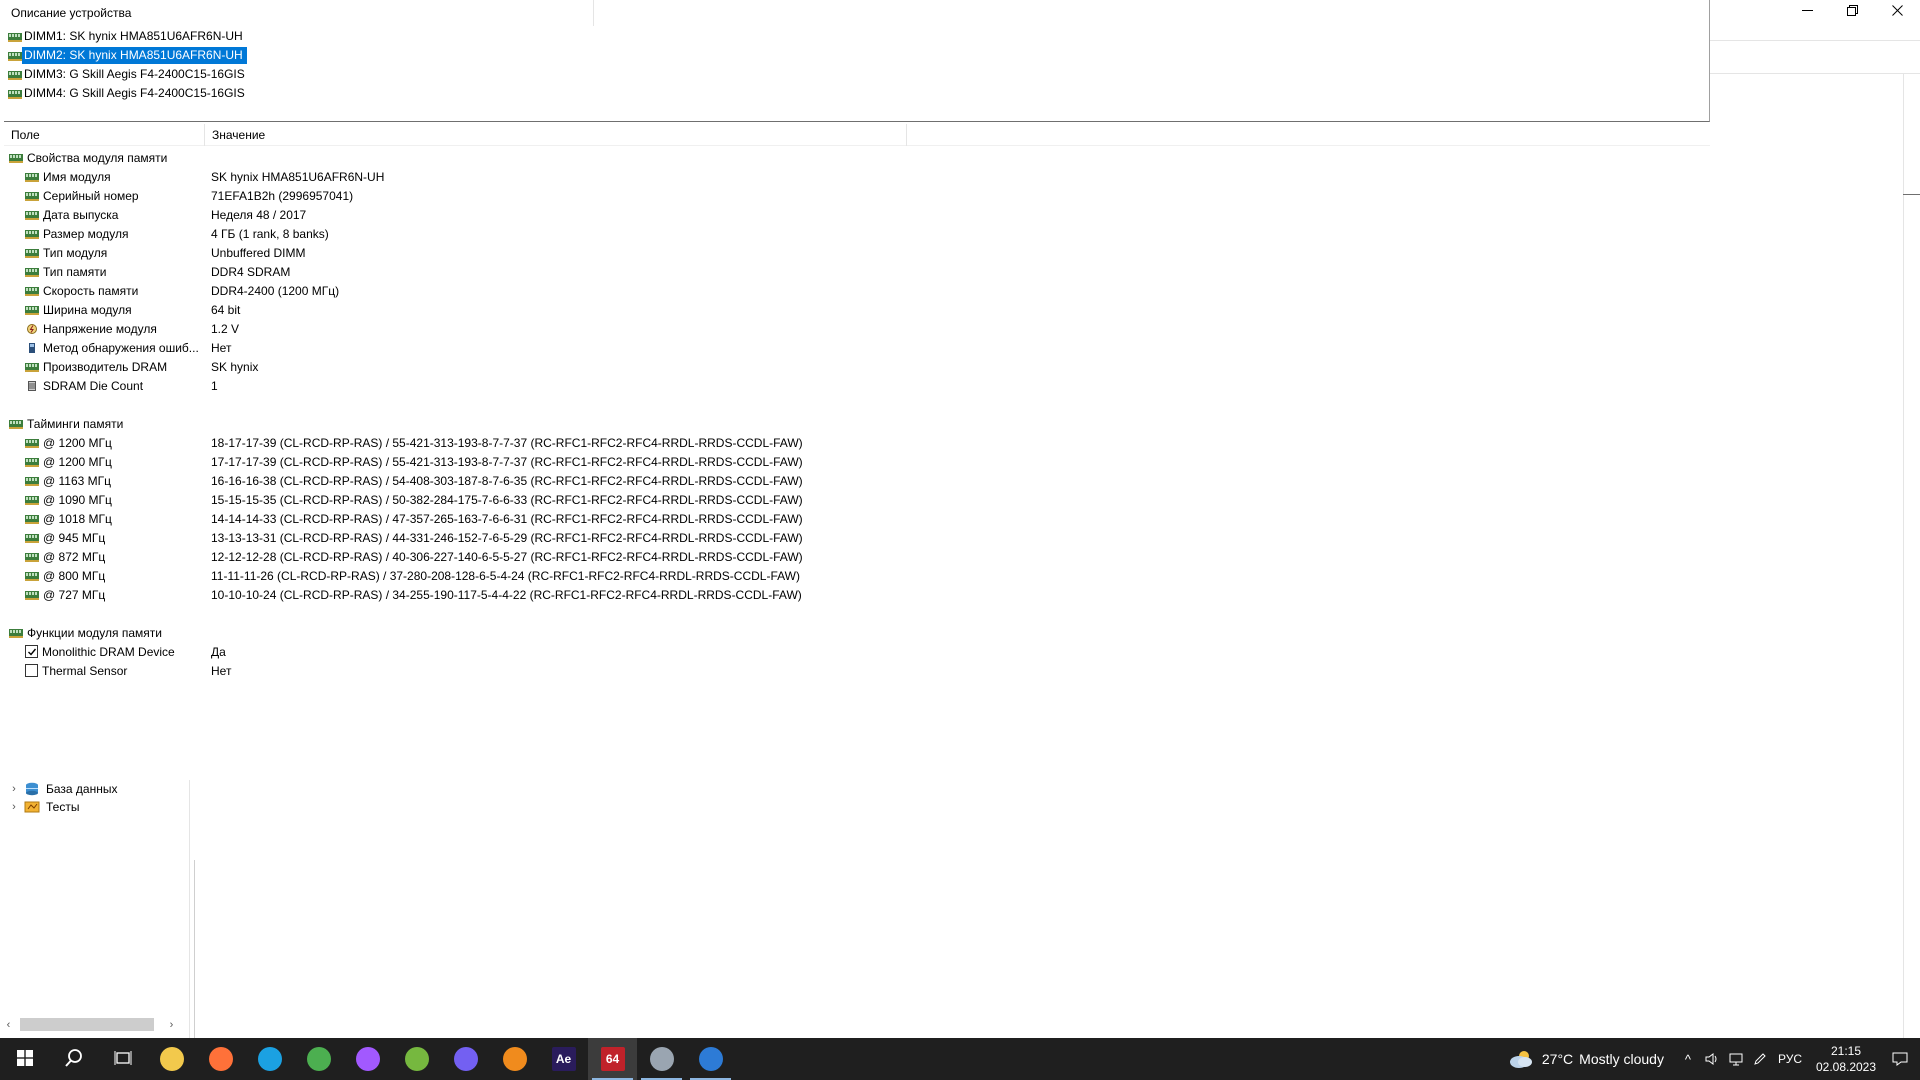 The image size is (1920, 1080). What do you see at coordinates (77, 499) in the screenshot?
I see `property-field-label: @ 1090 МГц` at bounding box center [77, 499].